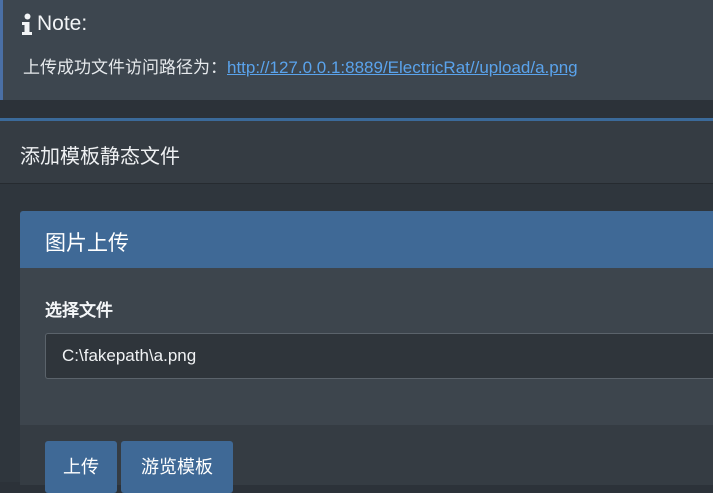  Describe the element at coordinates (62, 23) in the screenshot. I see `note-title: Note:` at that location.